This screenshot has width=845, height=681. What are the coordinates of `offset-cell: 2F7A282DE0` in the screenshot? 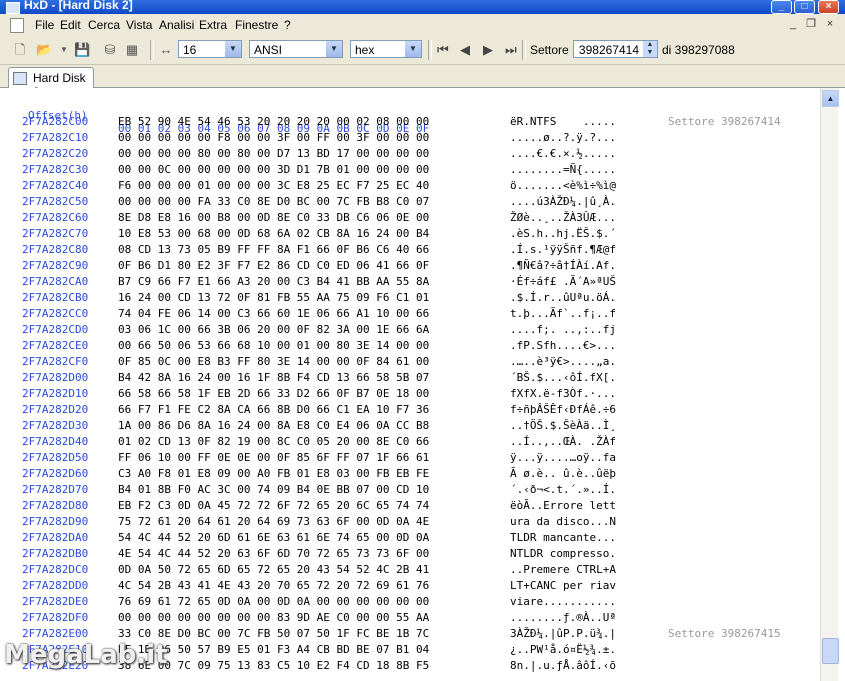 It's located at (55, 601).